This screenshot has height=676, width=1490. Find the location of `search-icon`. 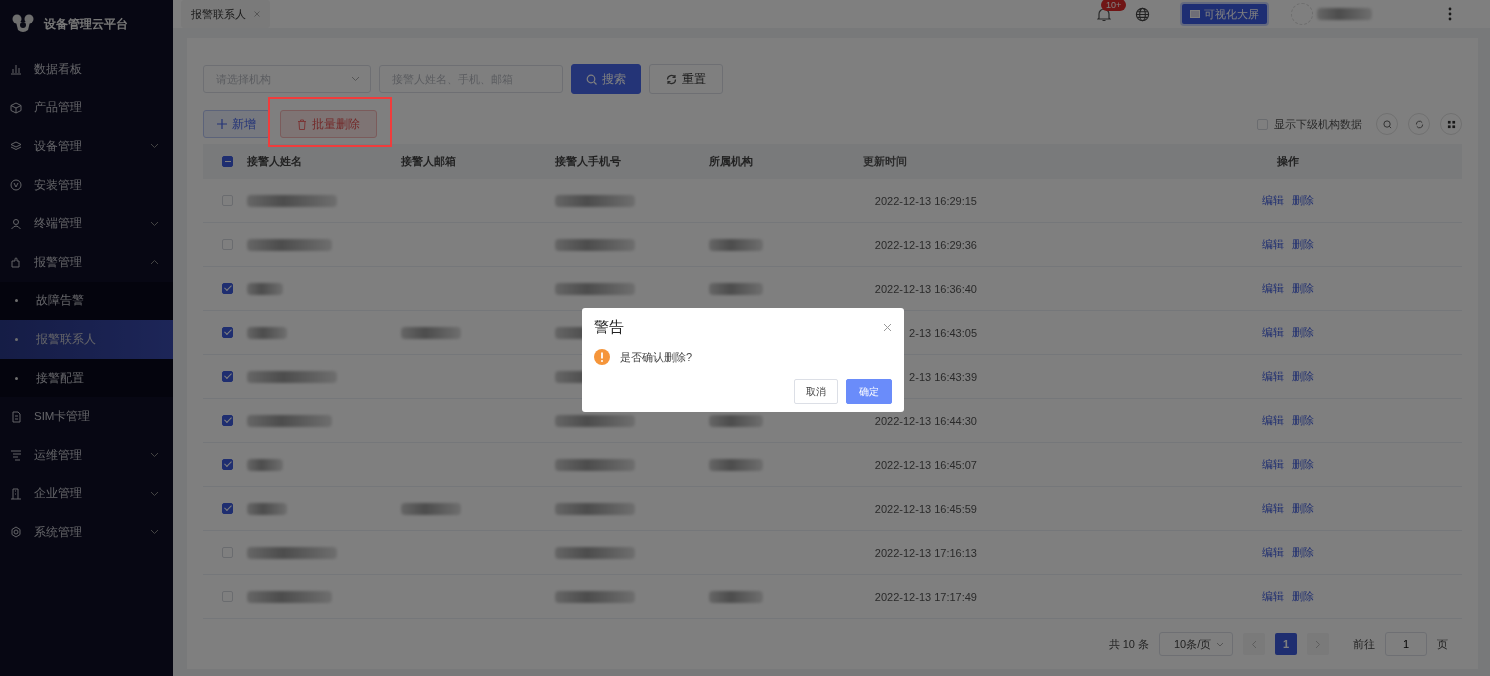

search-icon is located at coordinates (1387, 124).